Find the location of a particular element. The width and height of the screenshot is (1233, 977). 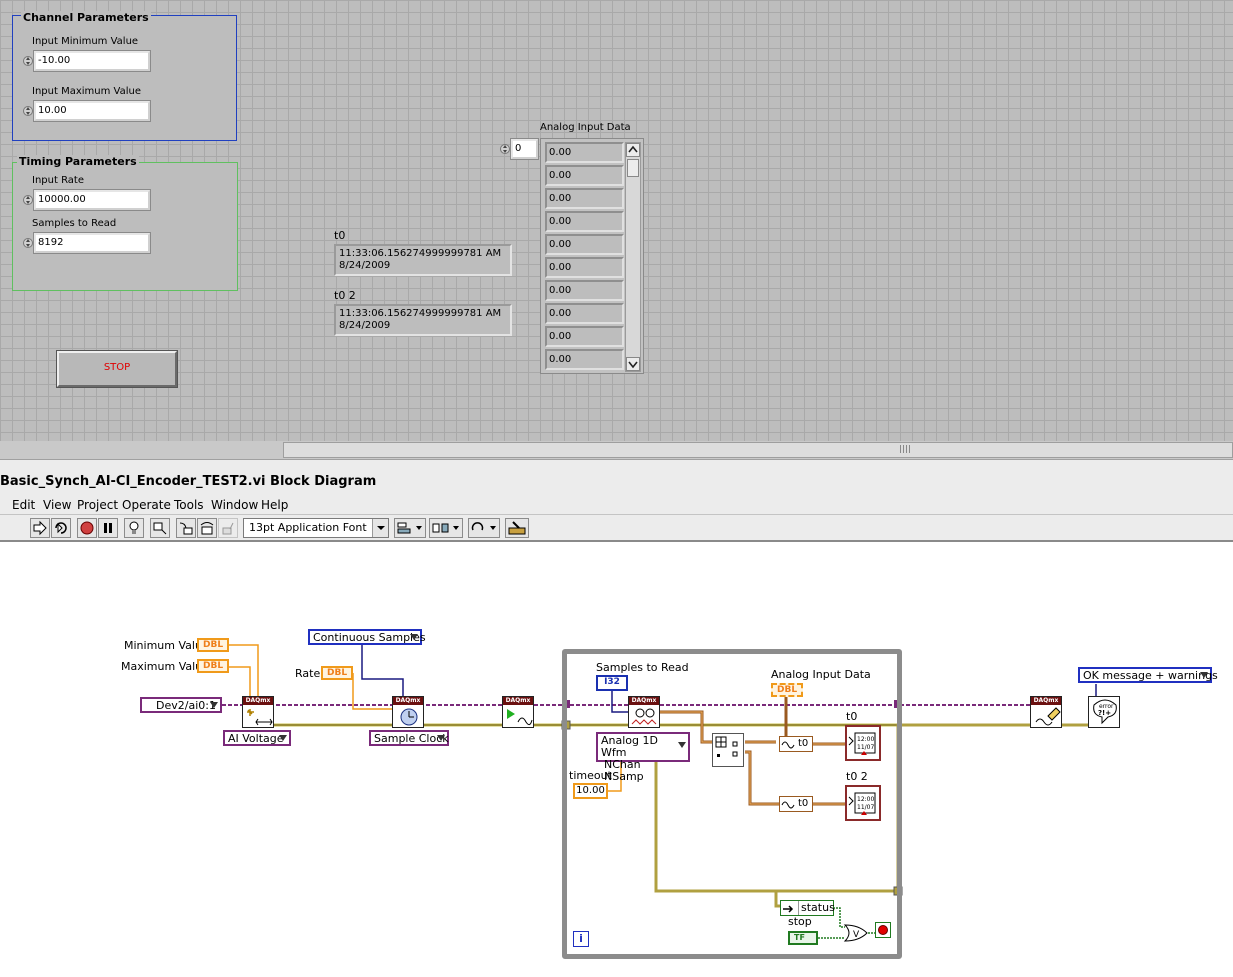

maximum-value-constant: DBL is located at coordinates (213, 666).